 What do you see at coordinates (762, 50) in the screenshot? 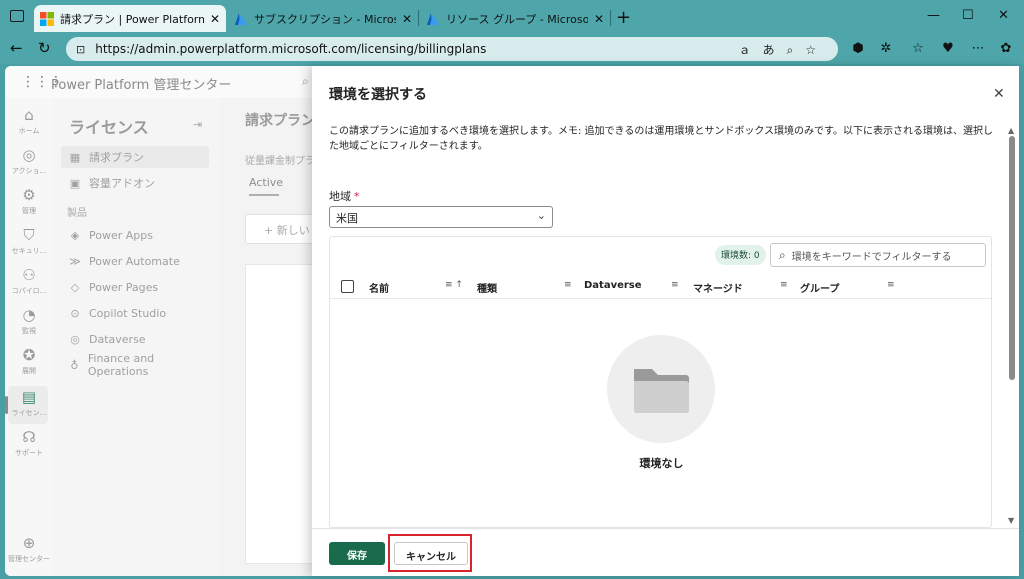
I see `read-aloud-icon: ａあ` at bounding box center [762, 50].